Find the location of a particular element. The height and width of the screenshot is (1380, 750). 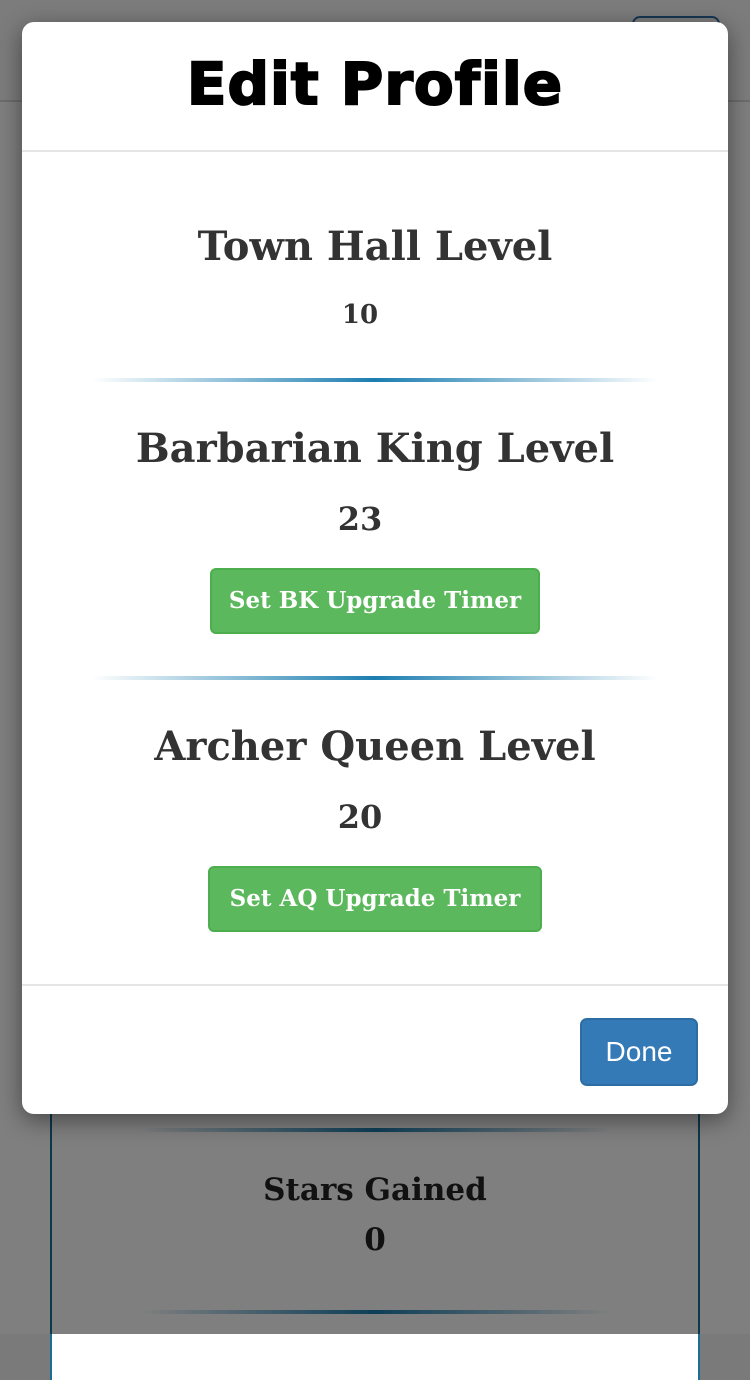

set-aq-upgrade-timer-button: Set AQ Upgrade Timer is located at coordinates (375, 899).